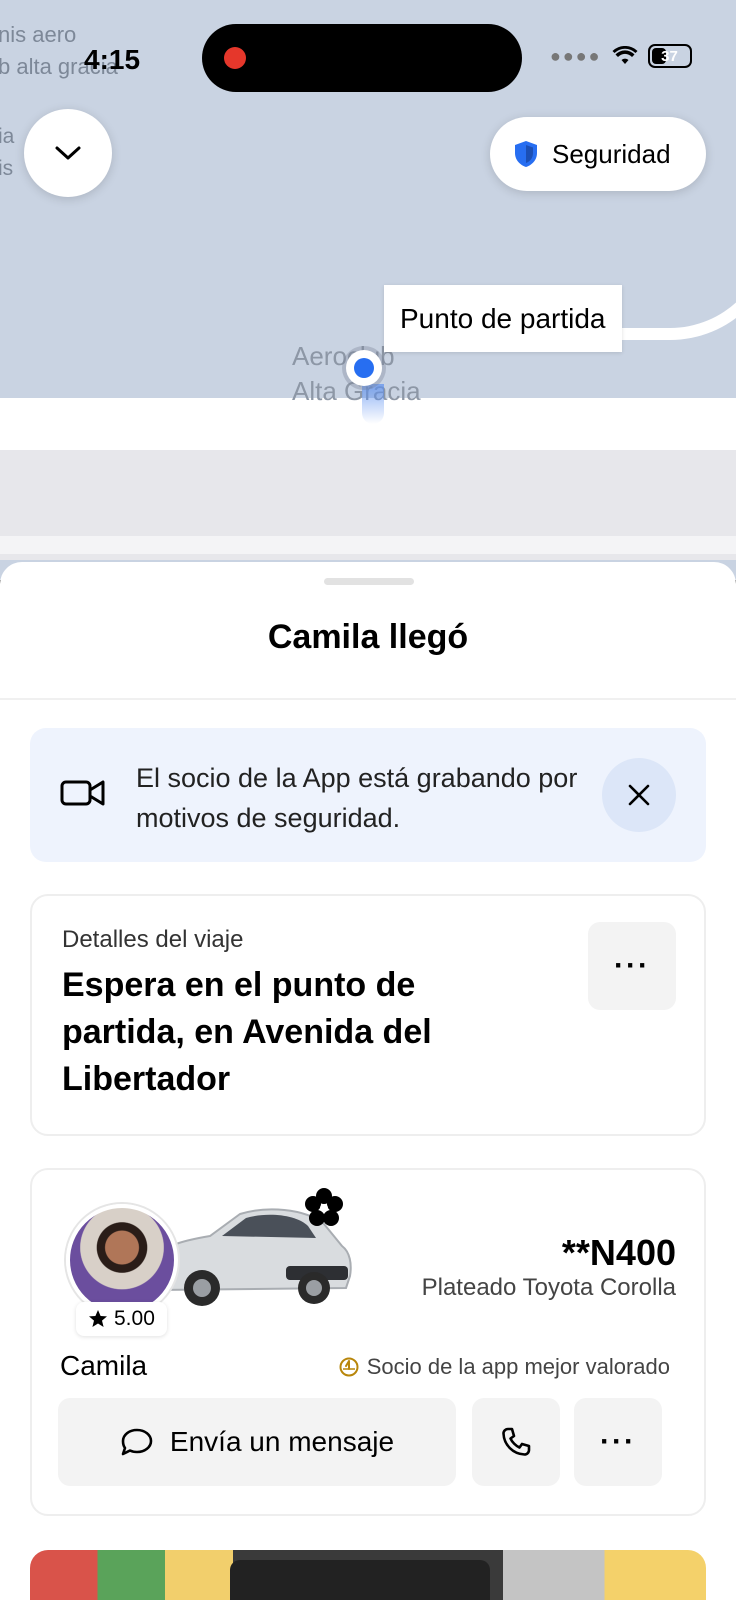  Describe the element at coordinates (82, 793) in the screenshot. I see `video-camera-icon` at that location.